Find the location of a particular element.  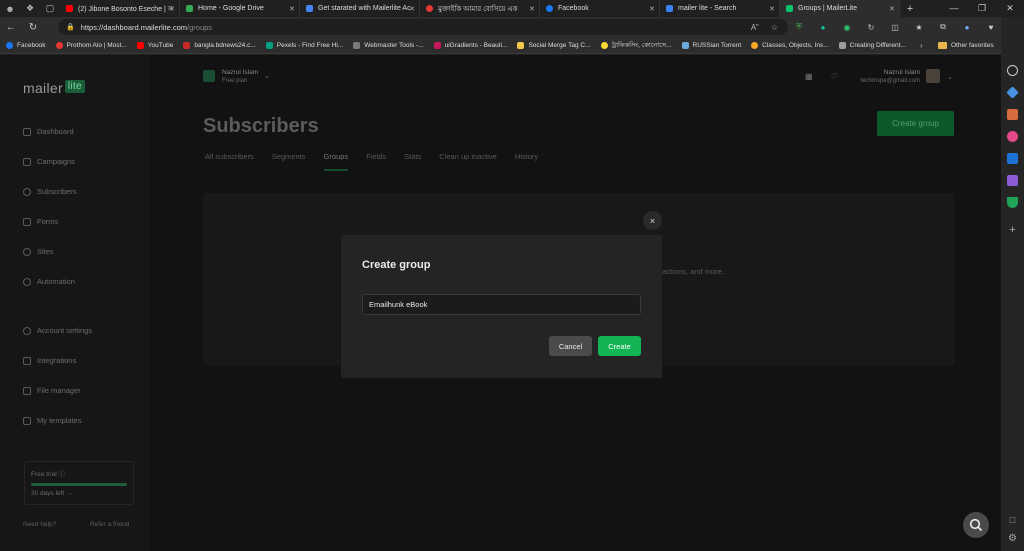

search-icon is located at coordinates (1012, 70).